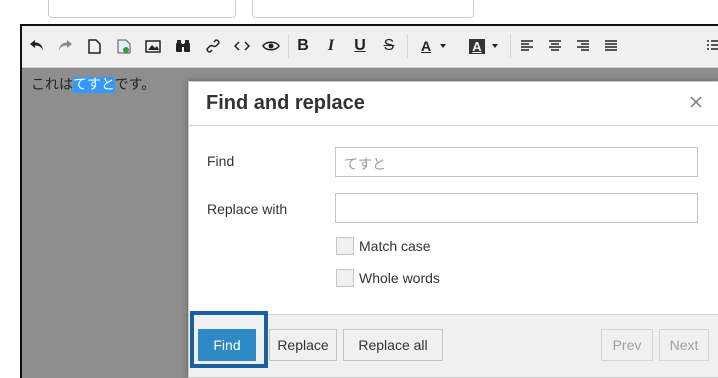 The height and width of the screenshot is (378, 718). I want to click on text-color-icon: A, so click(434, 46).